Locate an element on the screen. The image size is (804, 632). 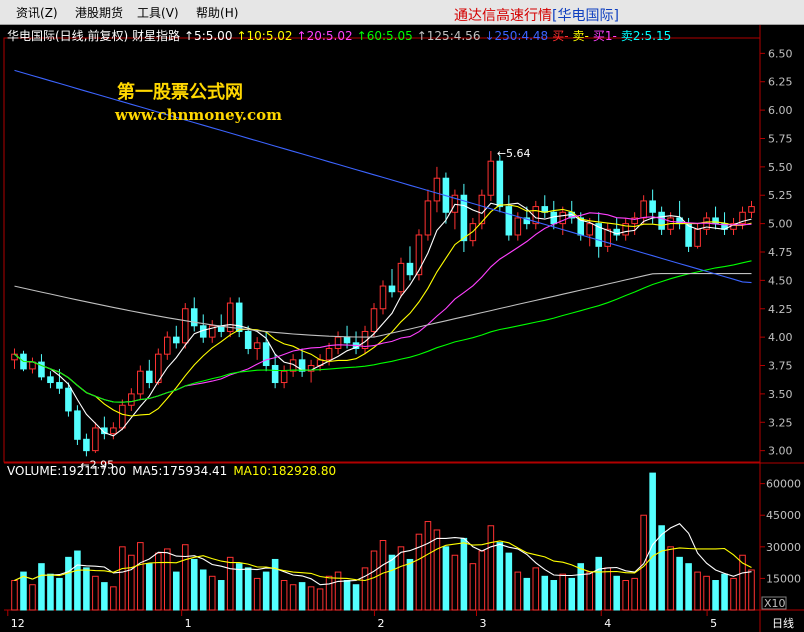
price-tick-label: 6.25 is located at coordinates (780, 82).